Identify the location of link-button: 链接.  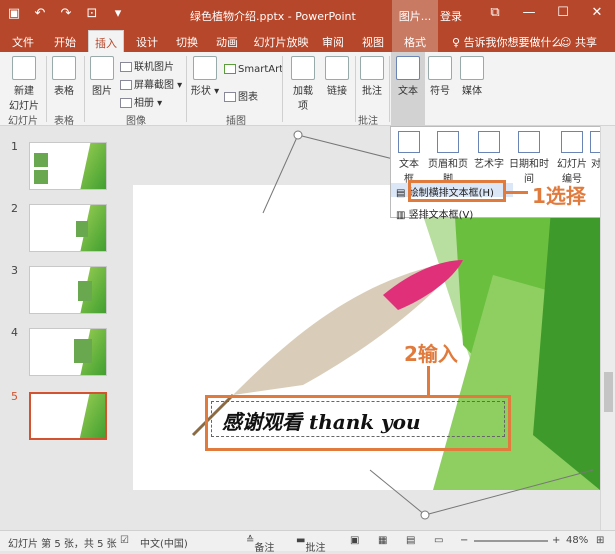
(337, 76).